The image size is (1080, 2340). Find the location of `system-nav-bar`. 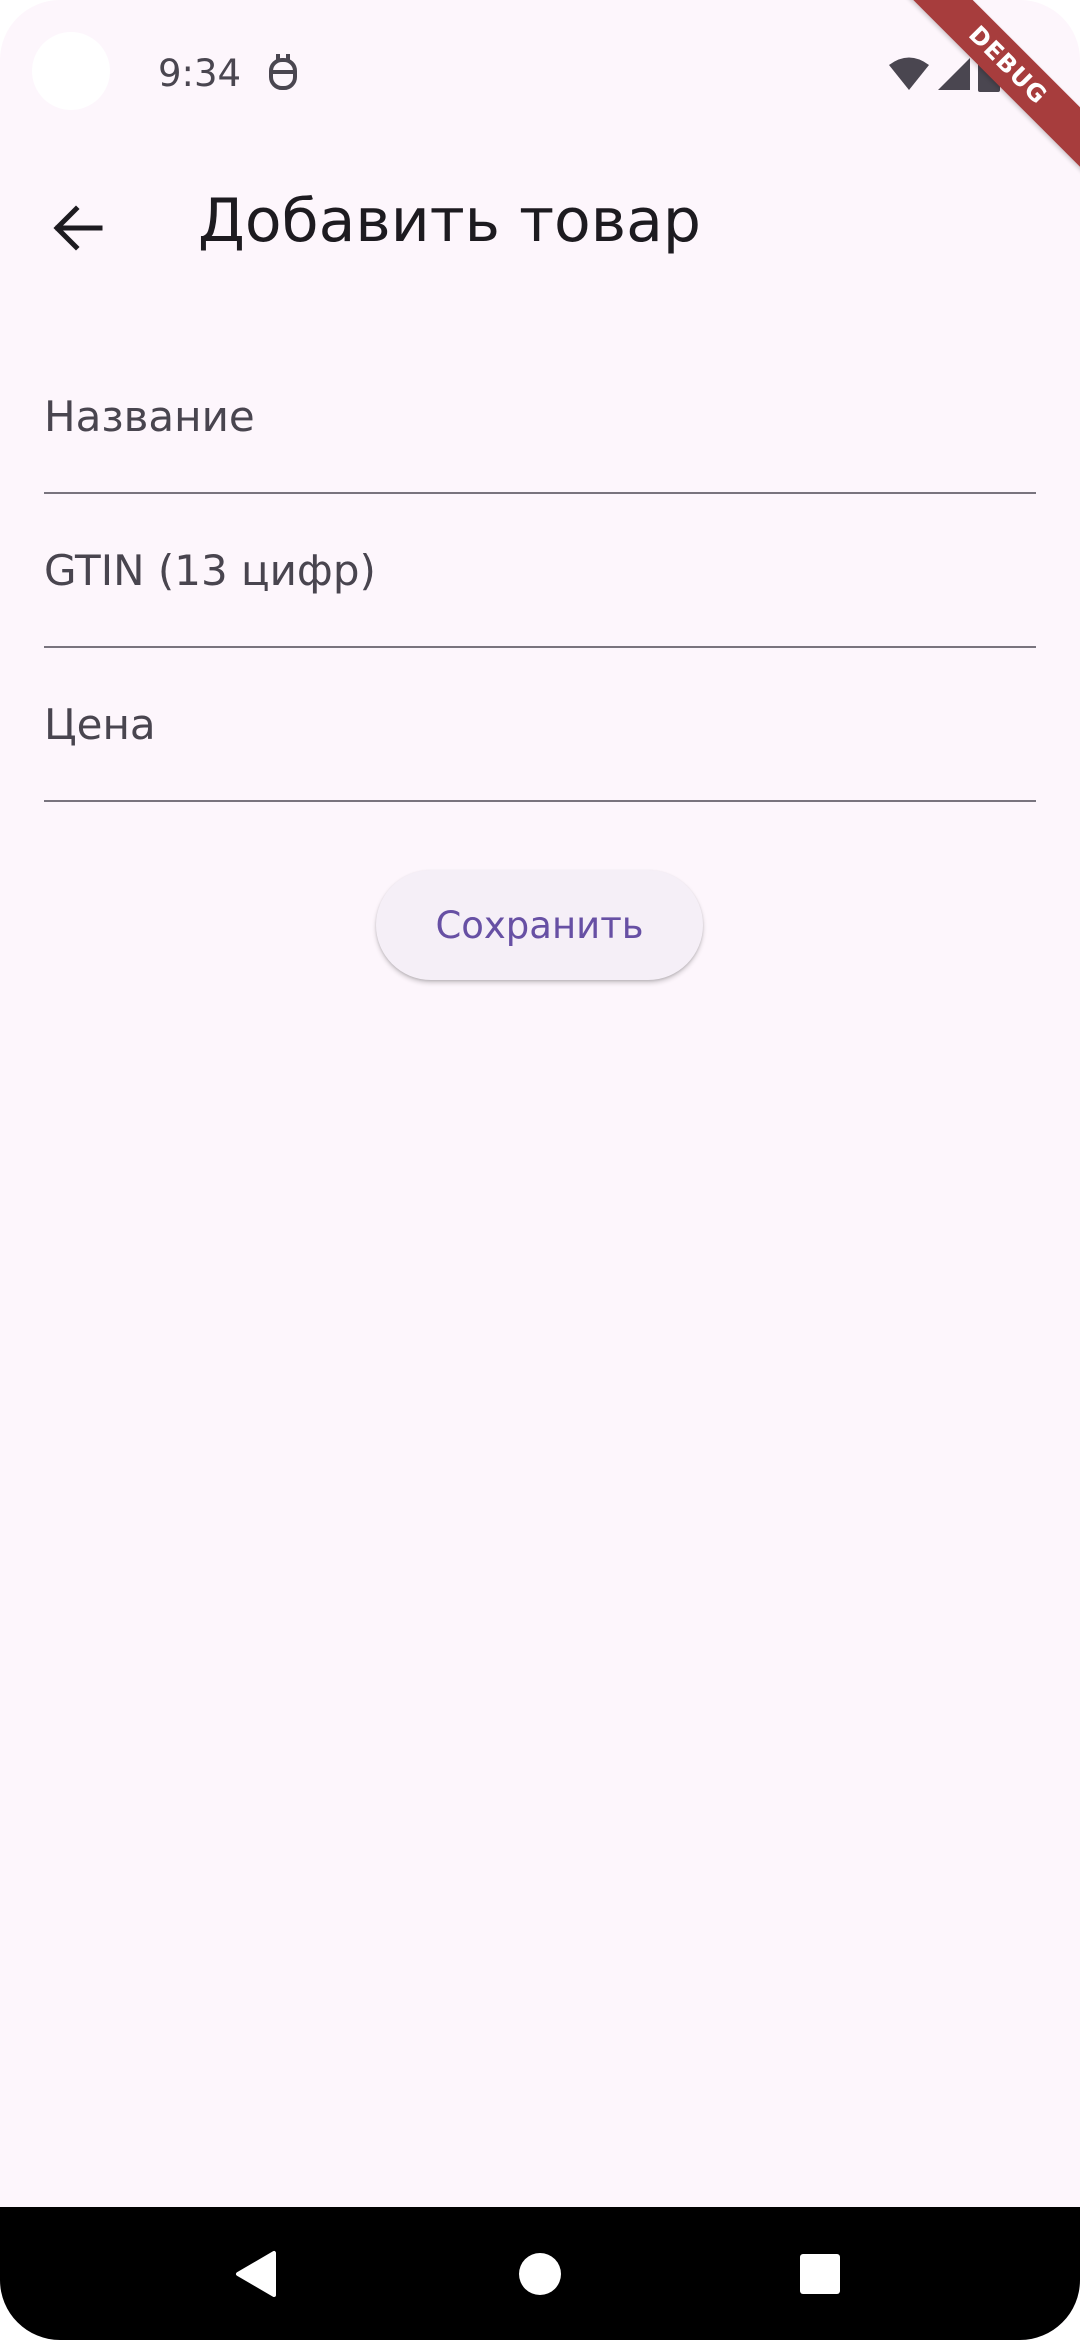

system-nav-bar is located at coordinates (540, 2273).